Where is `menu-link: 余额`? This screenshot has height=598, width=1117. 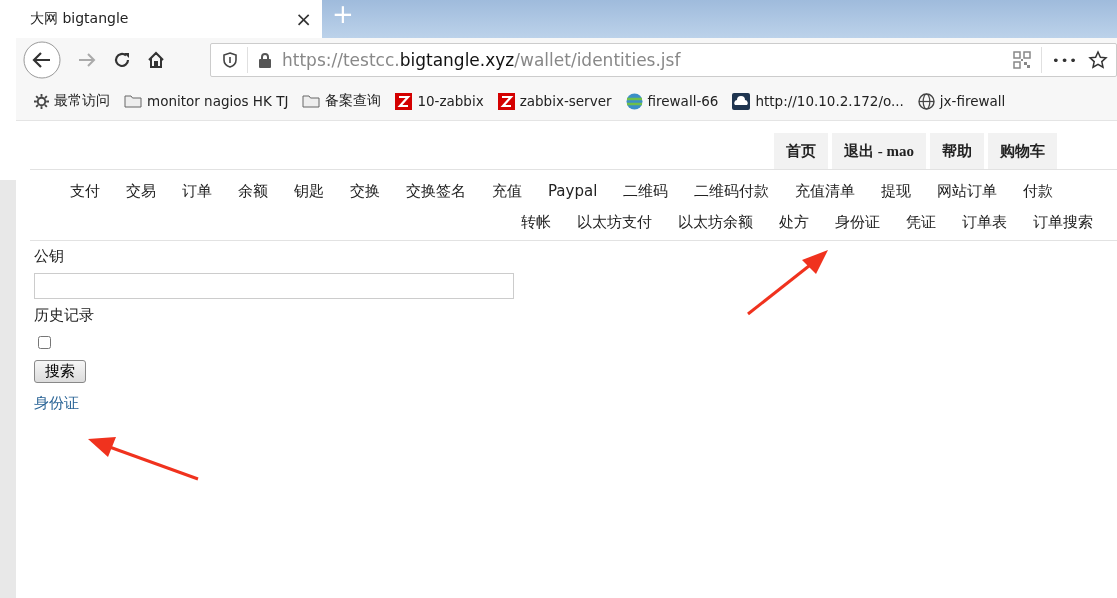 menu-link: 余额 is located at coordinates (253, 191).